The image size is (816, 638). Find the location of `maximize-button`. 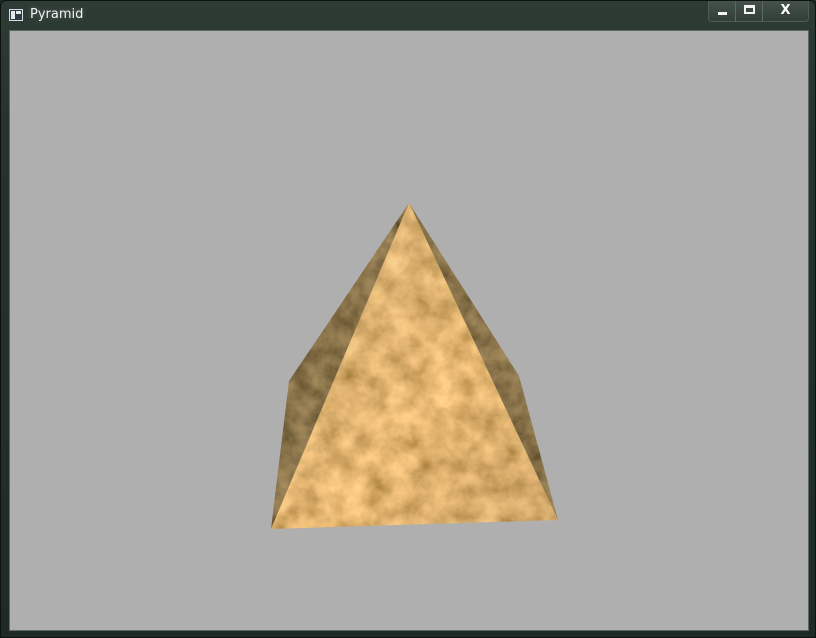

maximize-button is located at coordinates (749, 11).